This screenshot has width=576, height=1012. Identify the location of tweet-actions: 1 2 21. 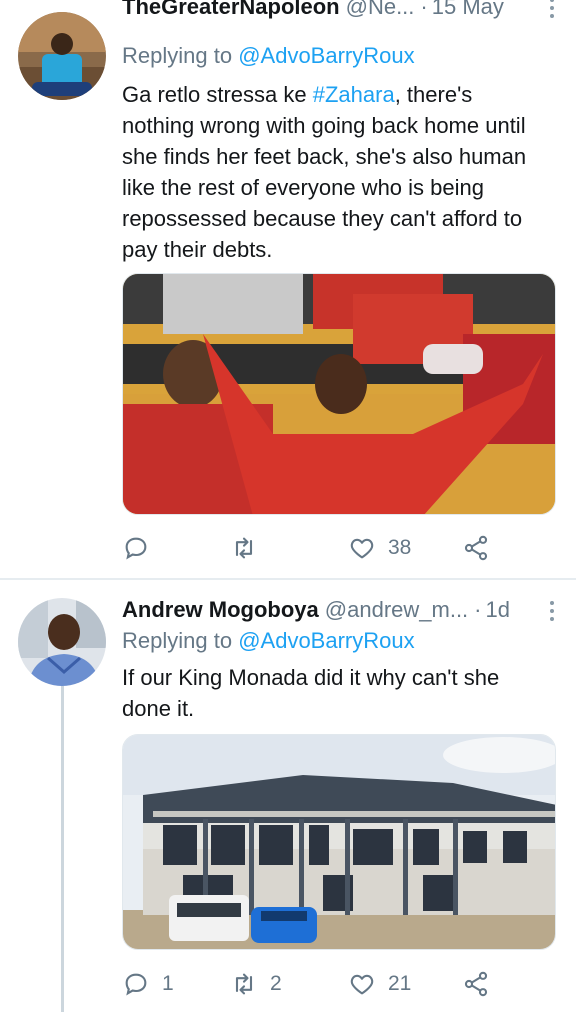
(332, 984).